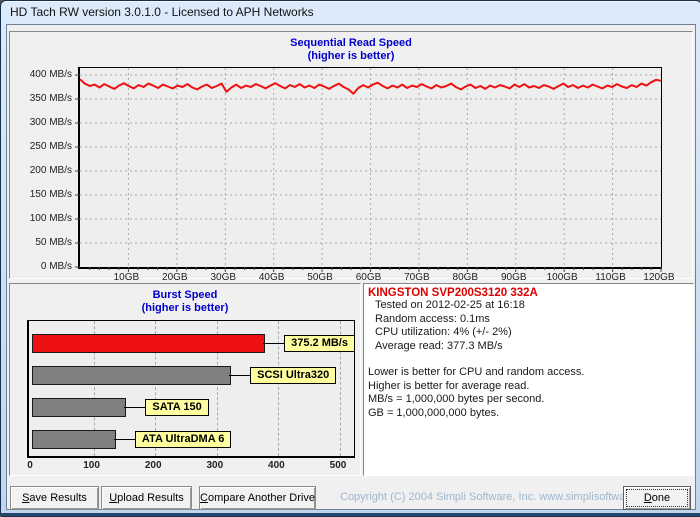 The width and height of the screenshot is (700, 517). What do you see at coordinates (562, 277) in the screenshot?
I see `seq-x-tick-label: 100GB` at bounding box center [562, 277].